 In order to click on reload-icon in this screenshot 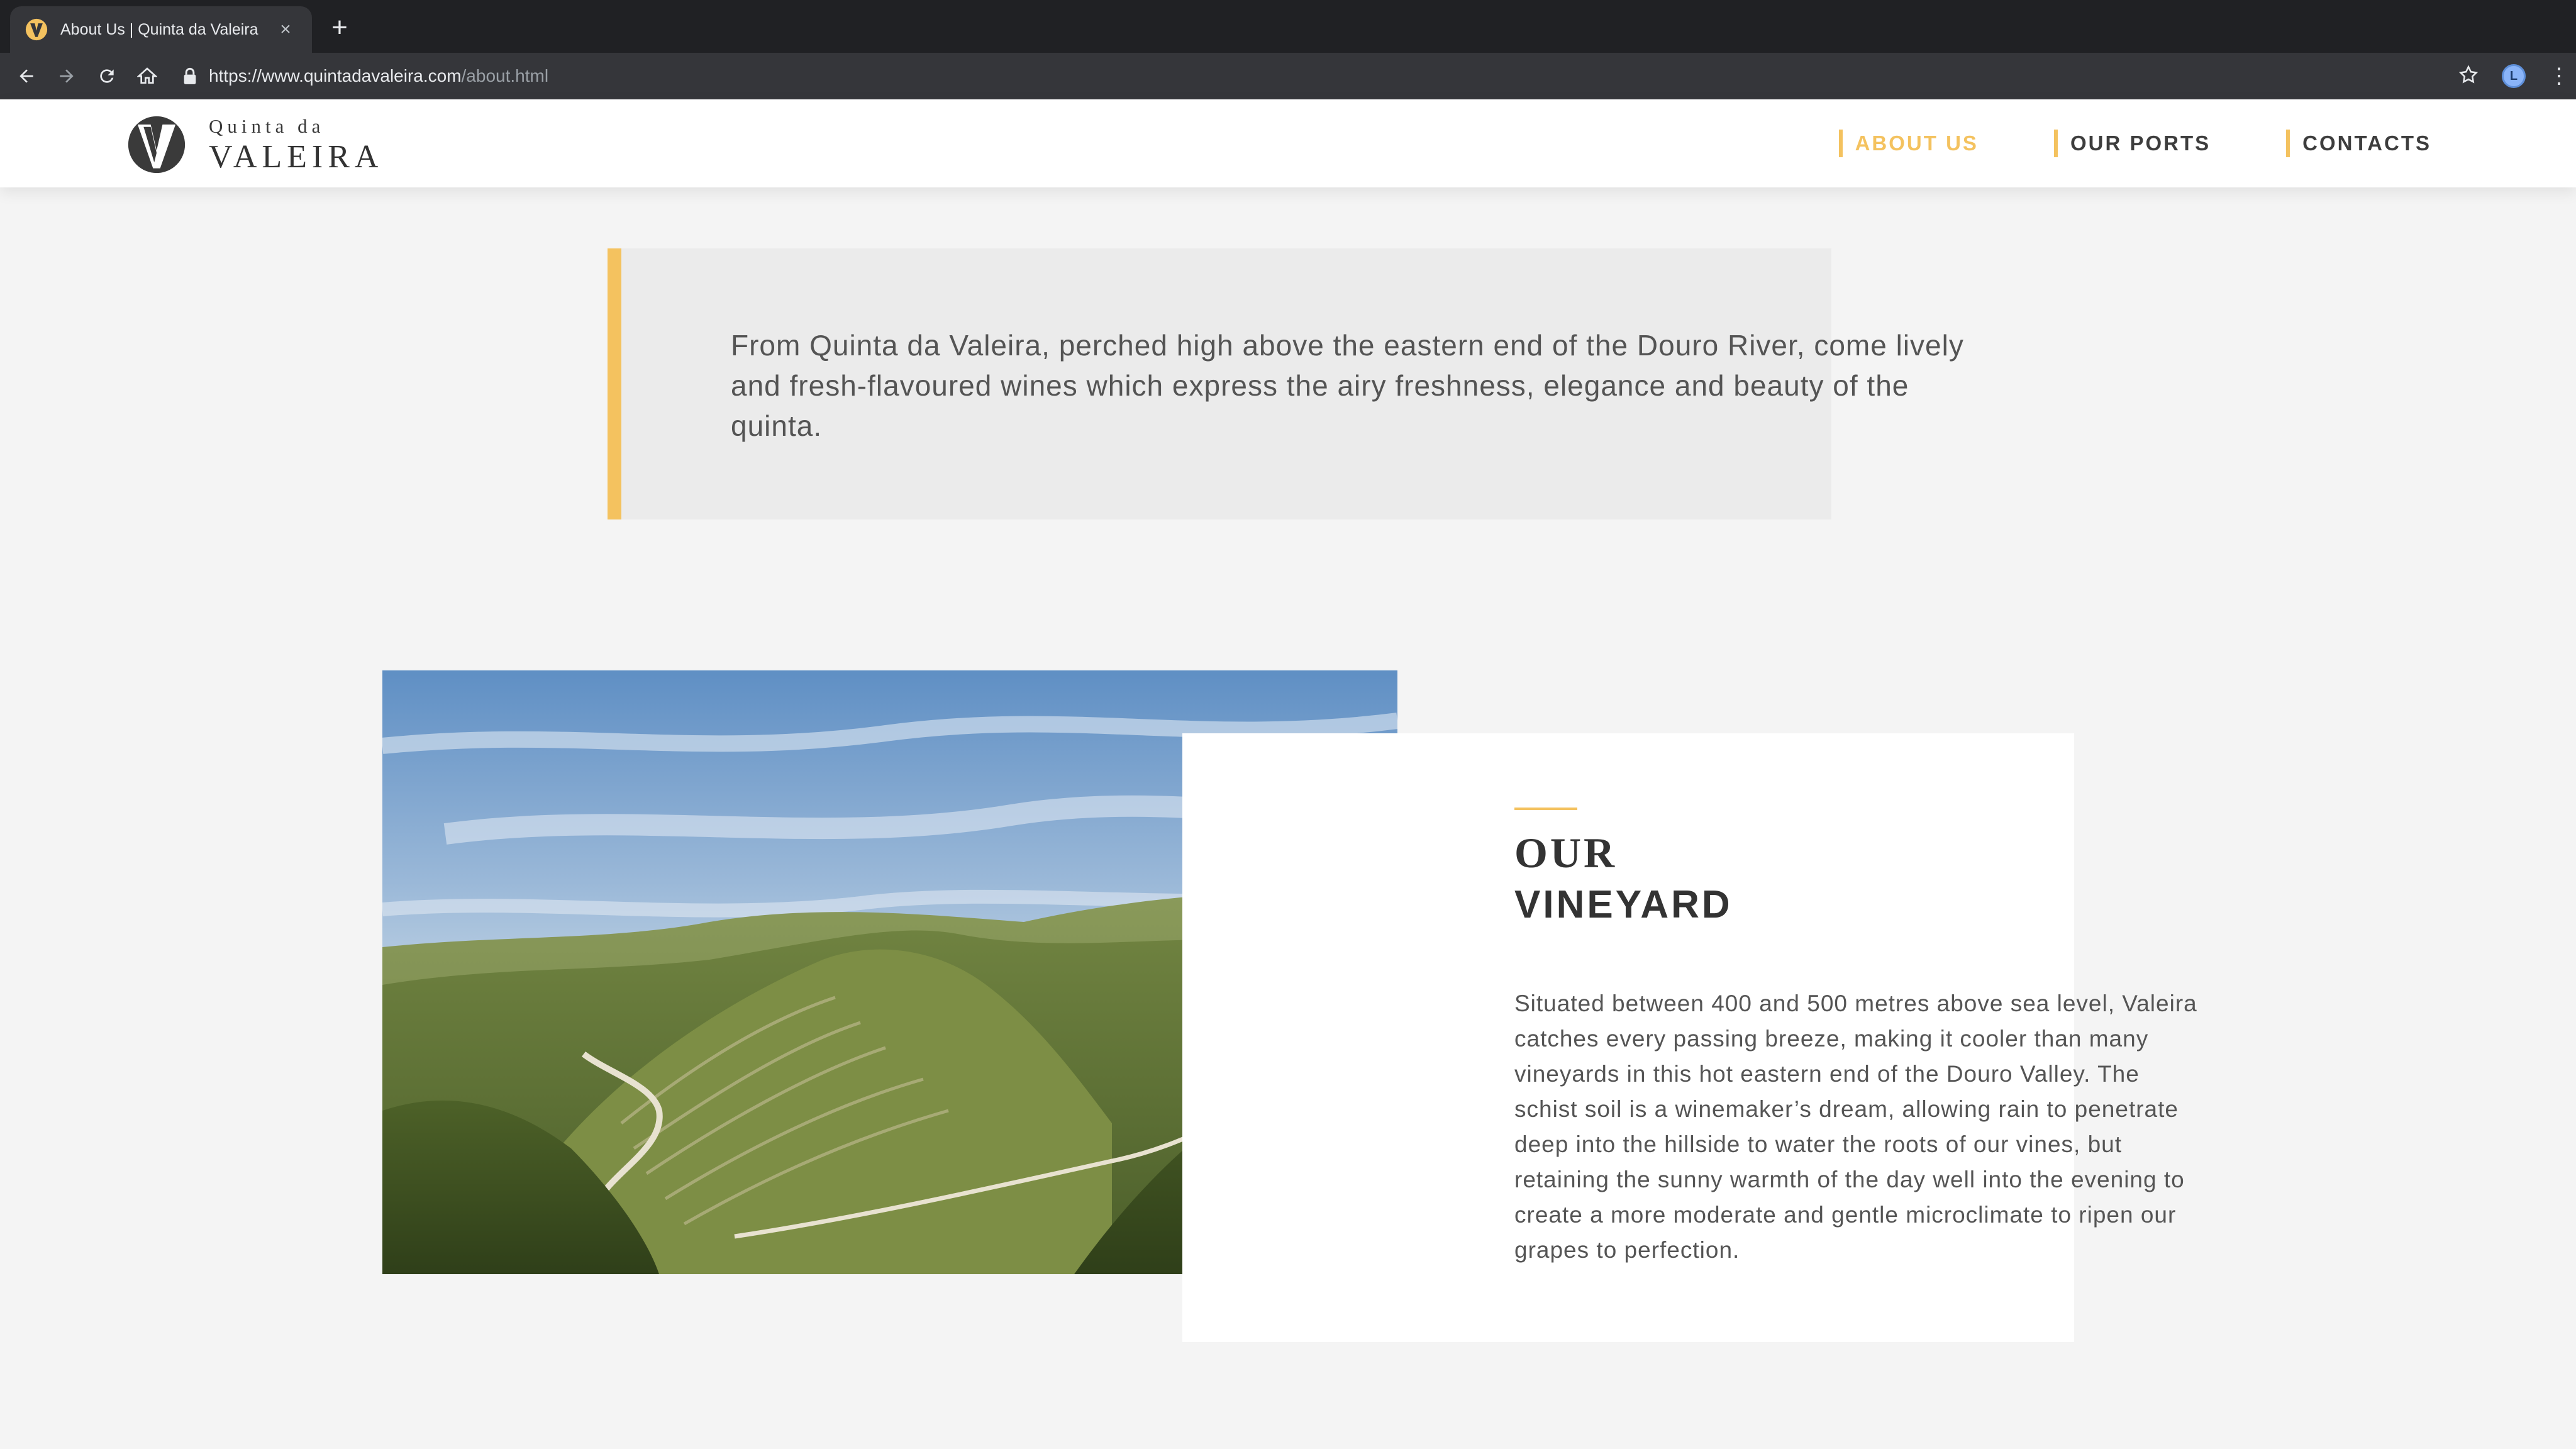, I will do `click(107, 76)`.